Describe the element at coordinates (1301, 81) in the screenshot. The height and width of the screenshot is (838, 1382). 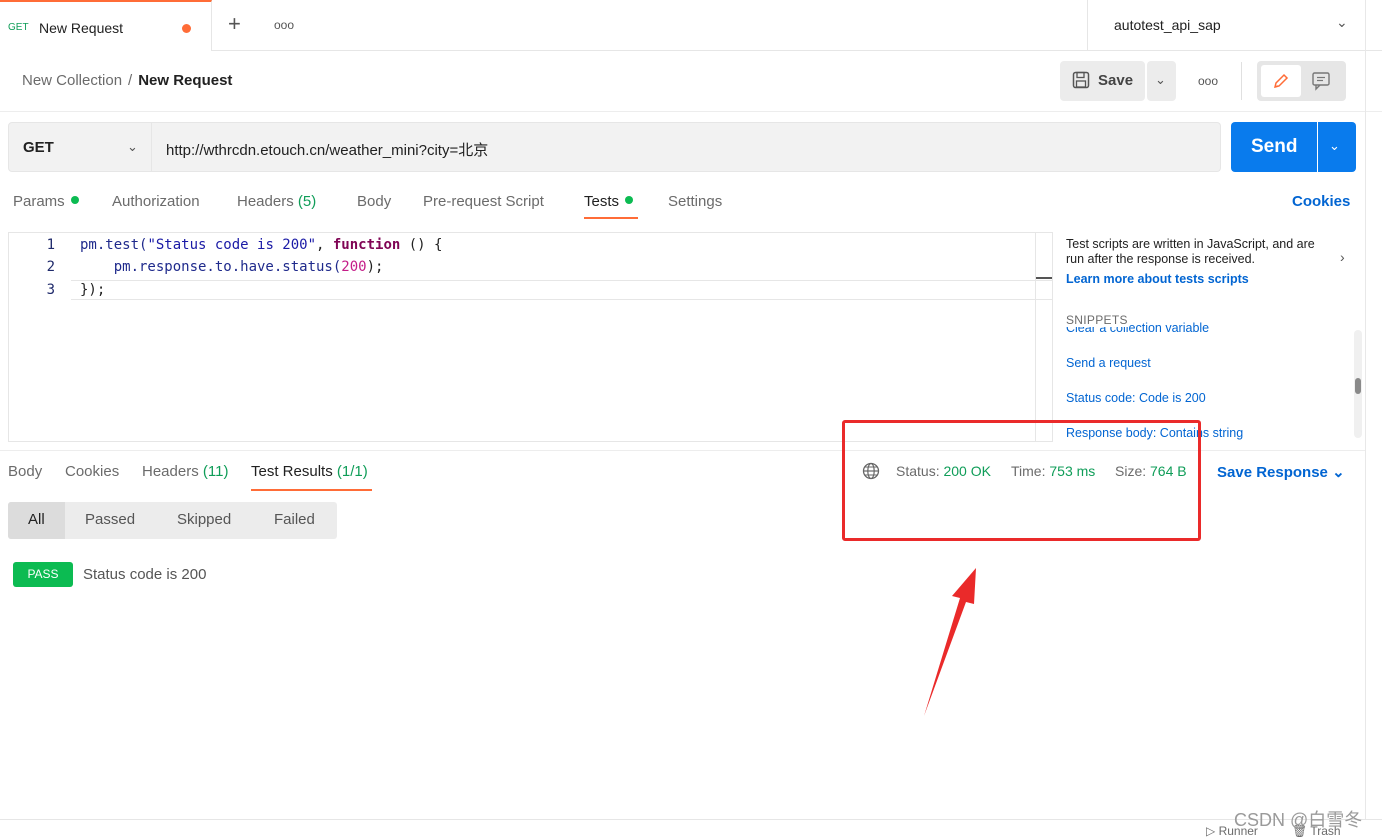
I see `view-toggle` at that location.